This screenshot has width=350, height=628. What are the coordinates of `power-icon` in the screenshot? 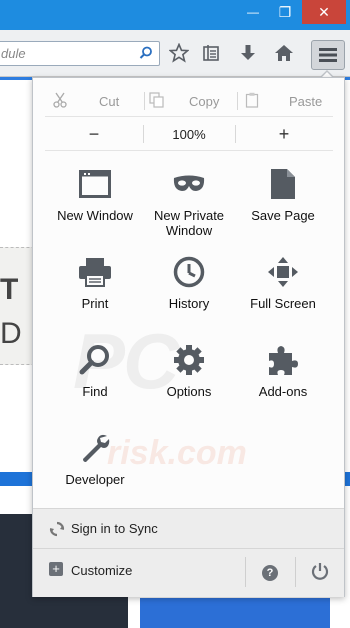 It's located at (320, 573).